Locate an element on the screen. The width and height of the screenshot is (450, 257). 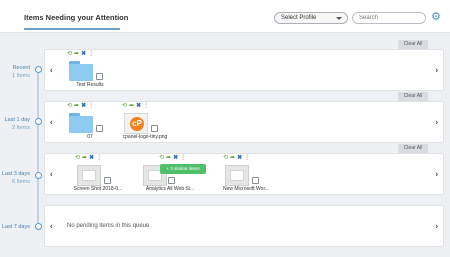
timeline-count: 1 Items is located at coordinates (20, 76).